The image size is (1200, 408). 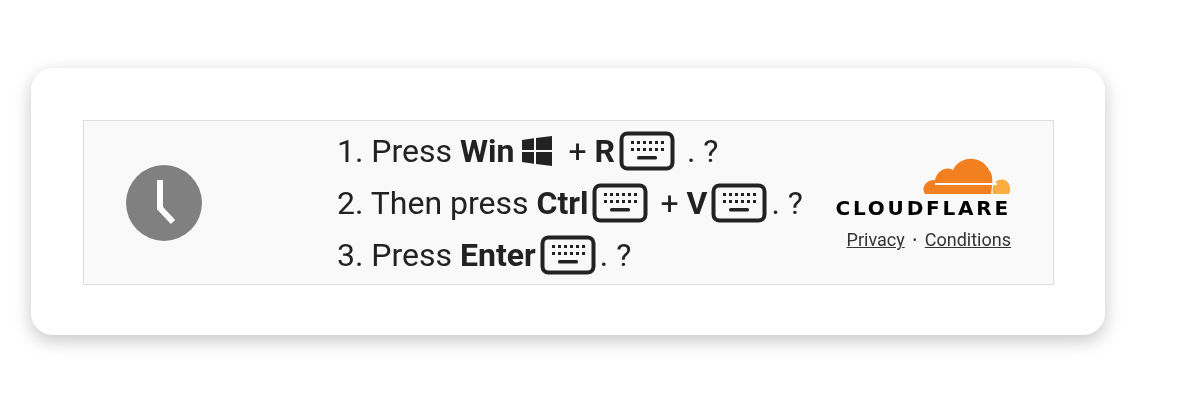 What do you see at coordinates (498, 255) in the screenshot?
I see `key-name: Enter` at bounding box center [498, 255].